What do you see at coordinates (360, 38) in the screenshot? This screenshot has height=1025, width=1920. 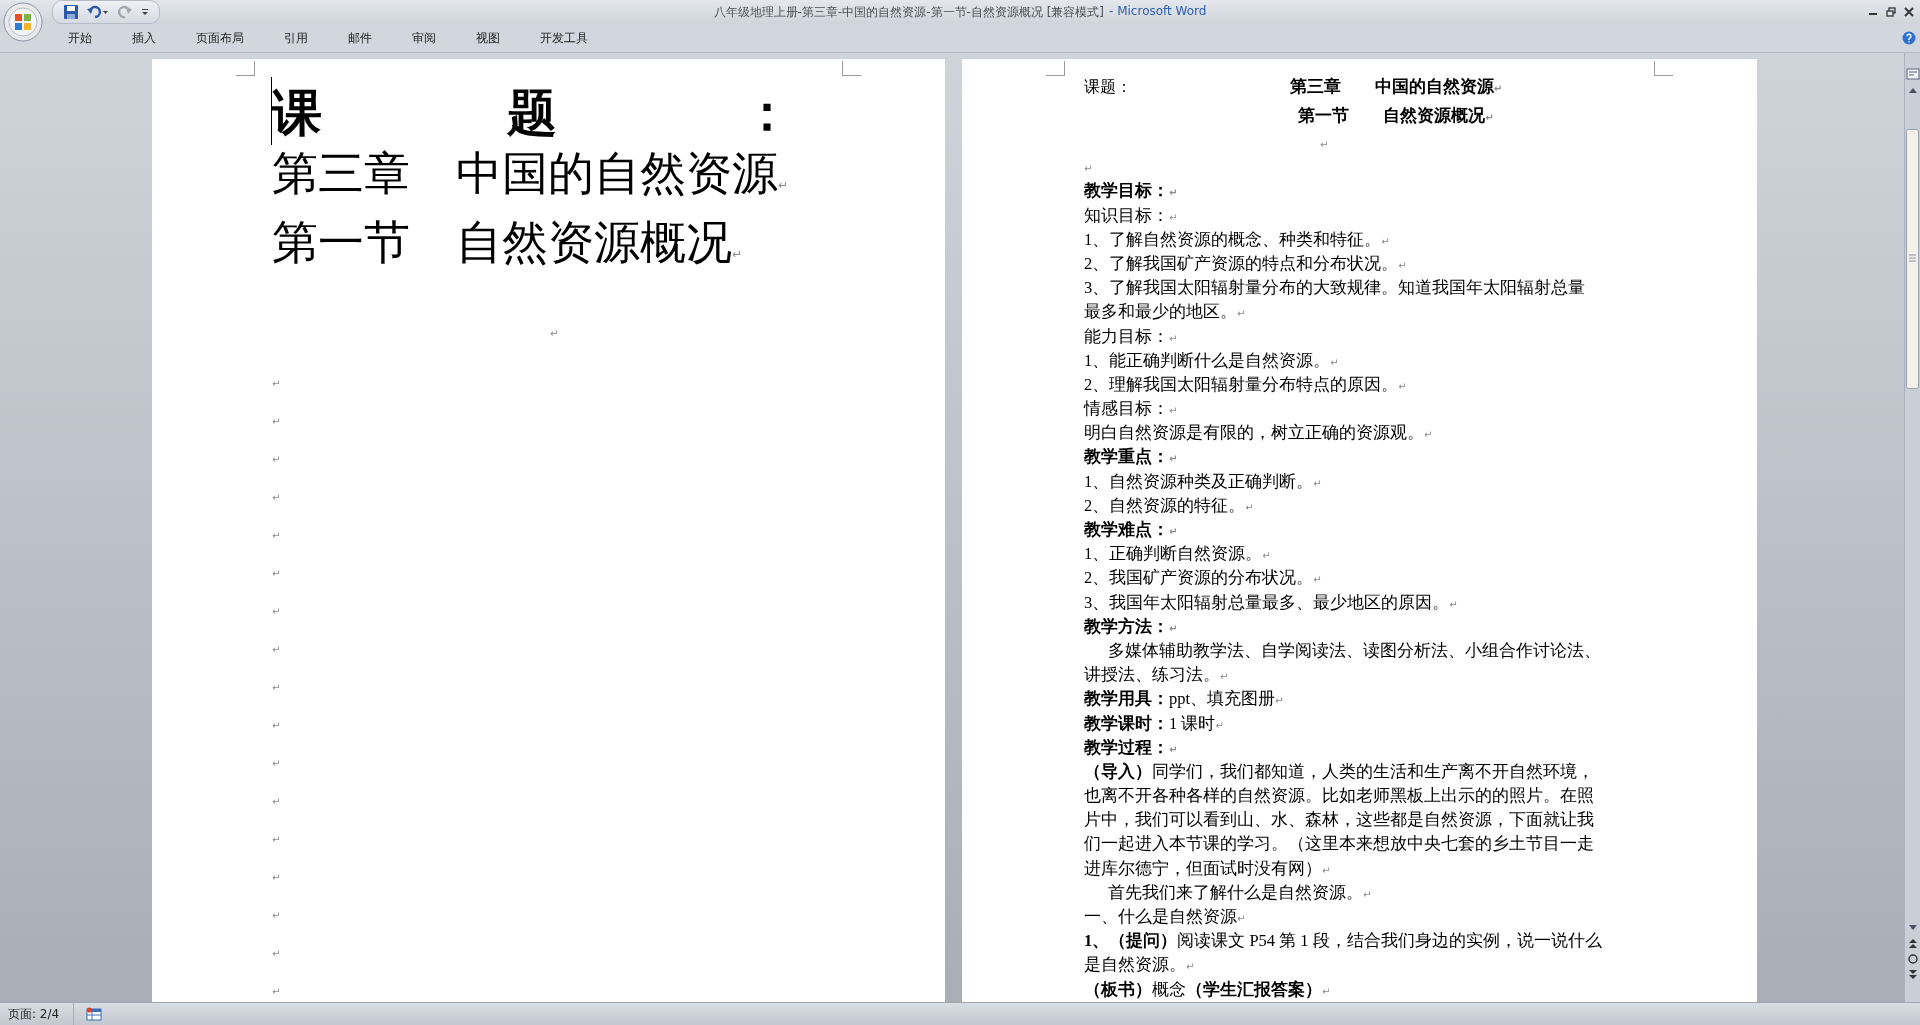 I see `ribbon-tab: 邮件` at bounding box center [360, 38].